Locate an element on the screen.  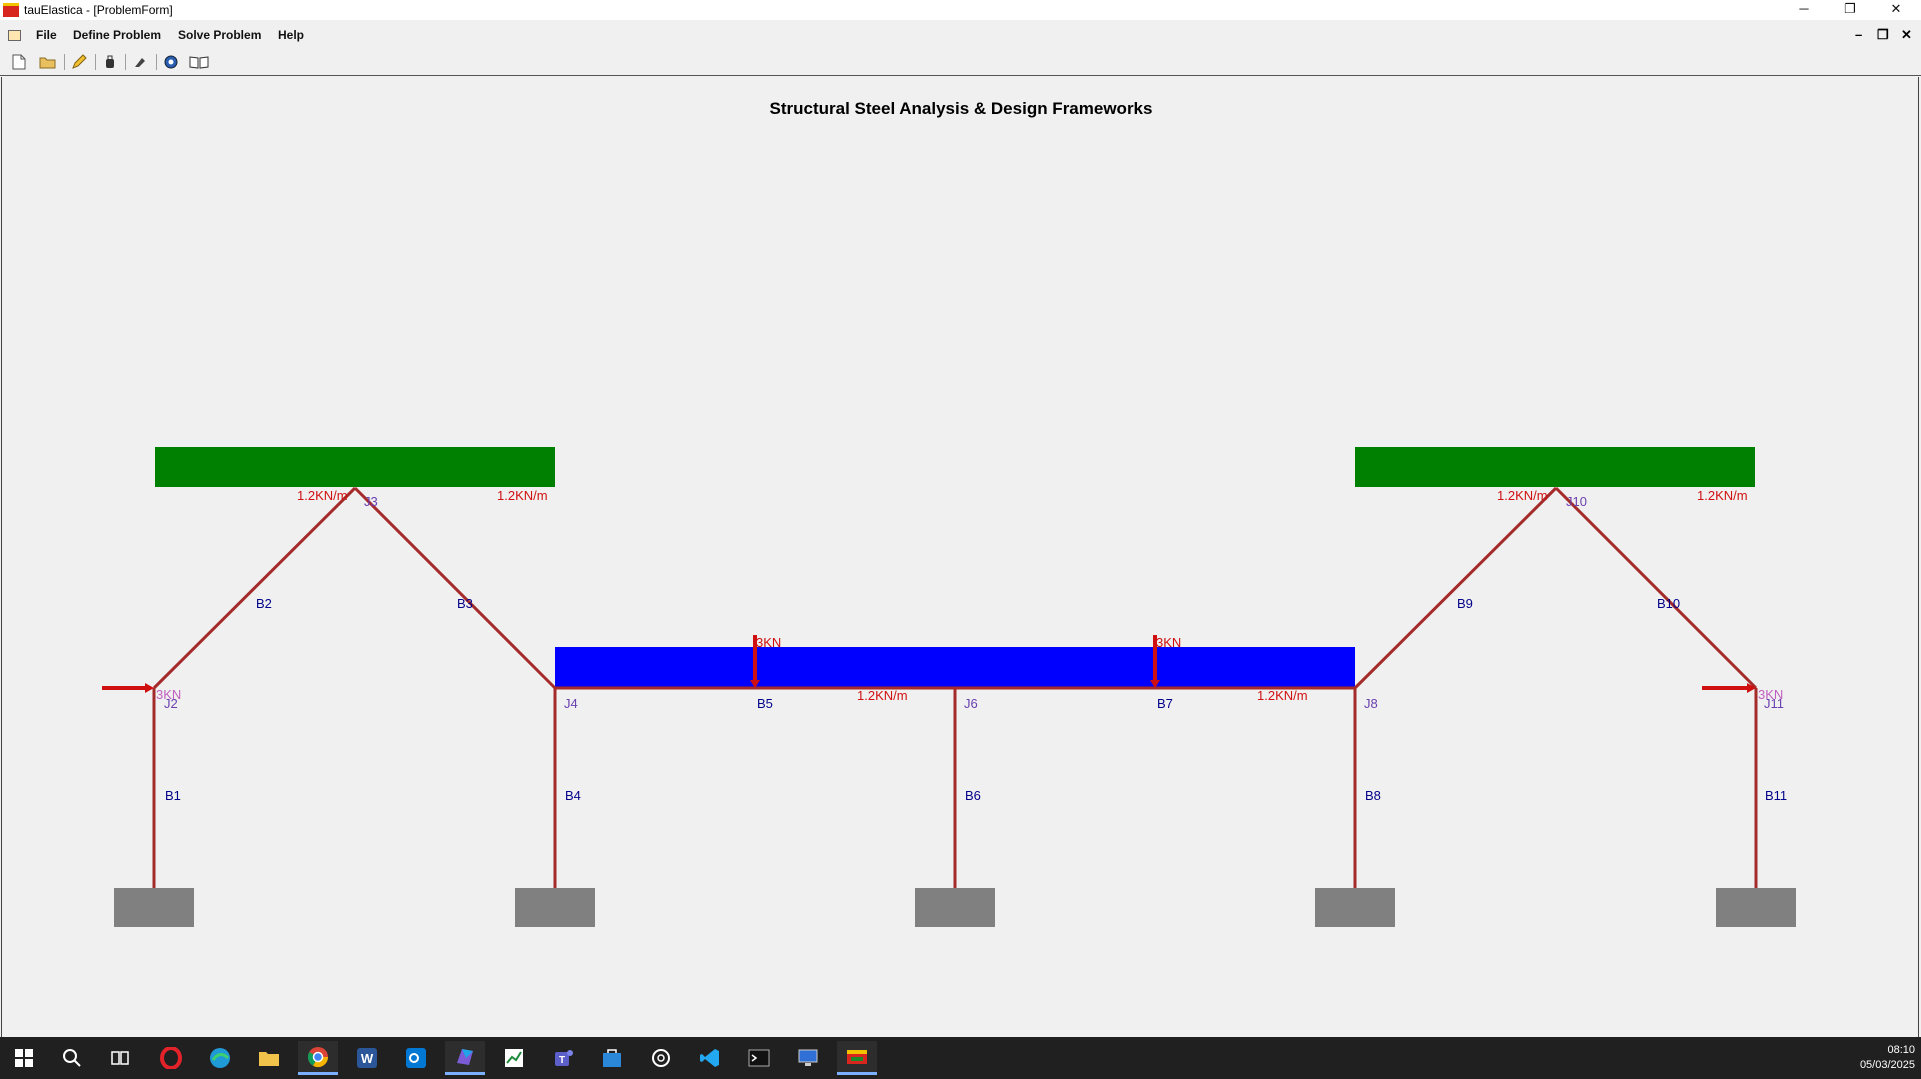
taskbar: W T 08:10 05/03/2025 is located at coordinates (960, 1058).